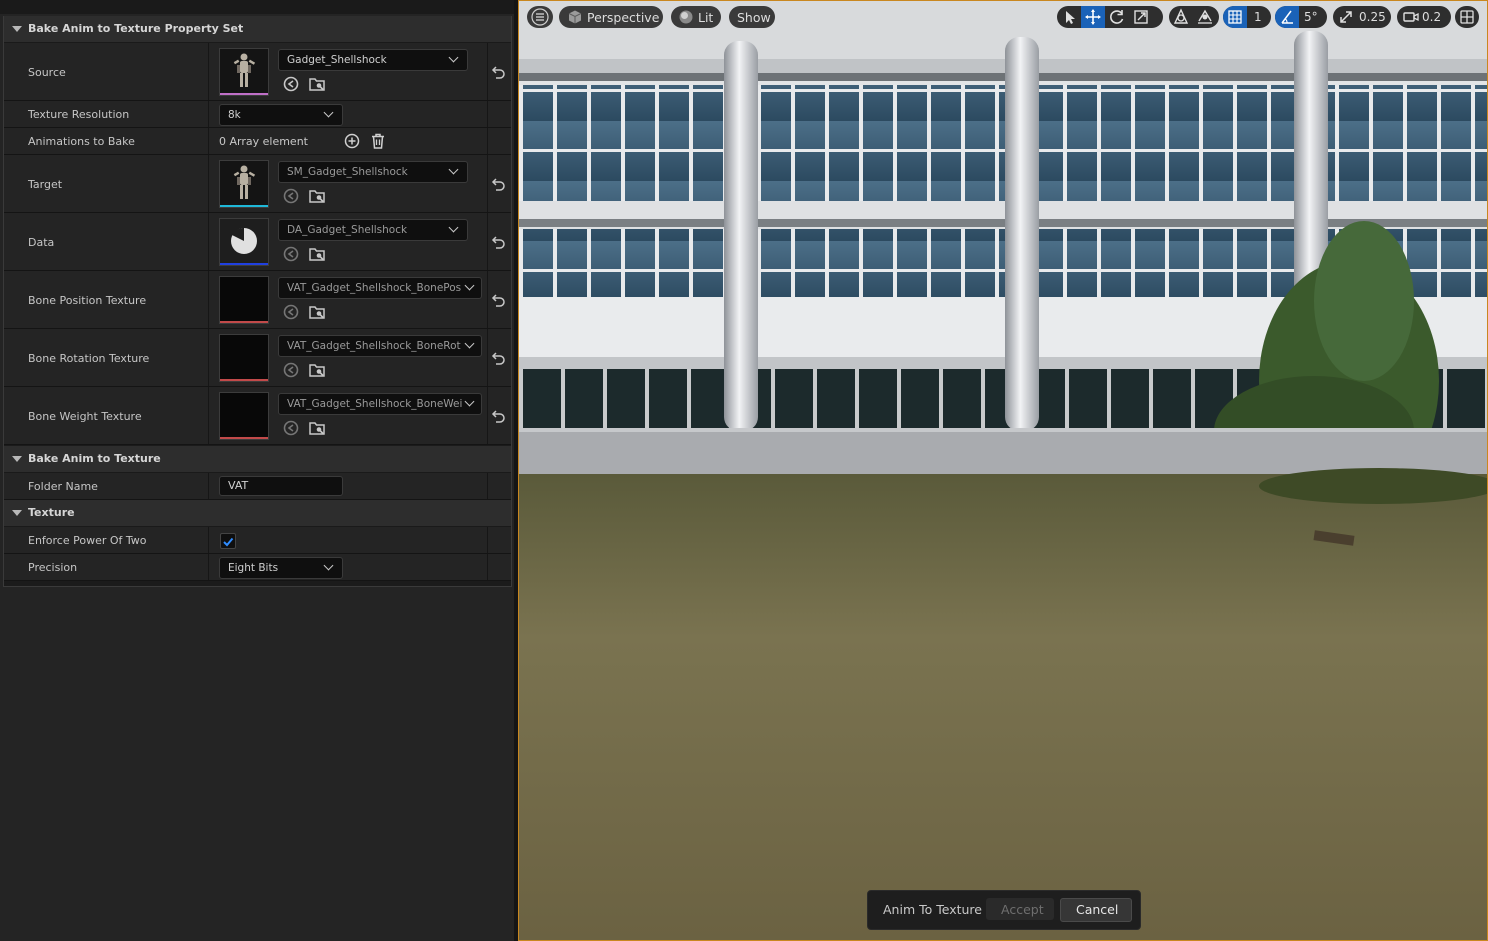 The height and width of the screenshot is (941, 1488). Describe the element at coordinates (1411, 17) in the screenshot. I see `camera-icon` at that location.